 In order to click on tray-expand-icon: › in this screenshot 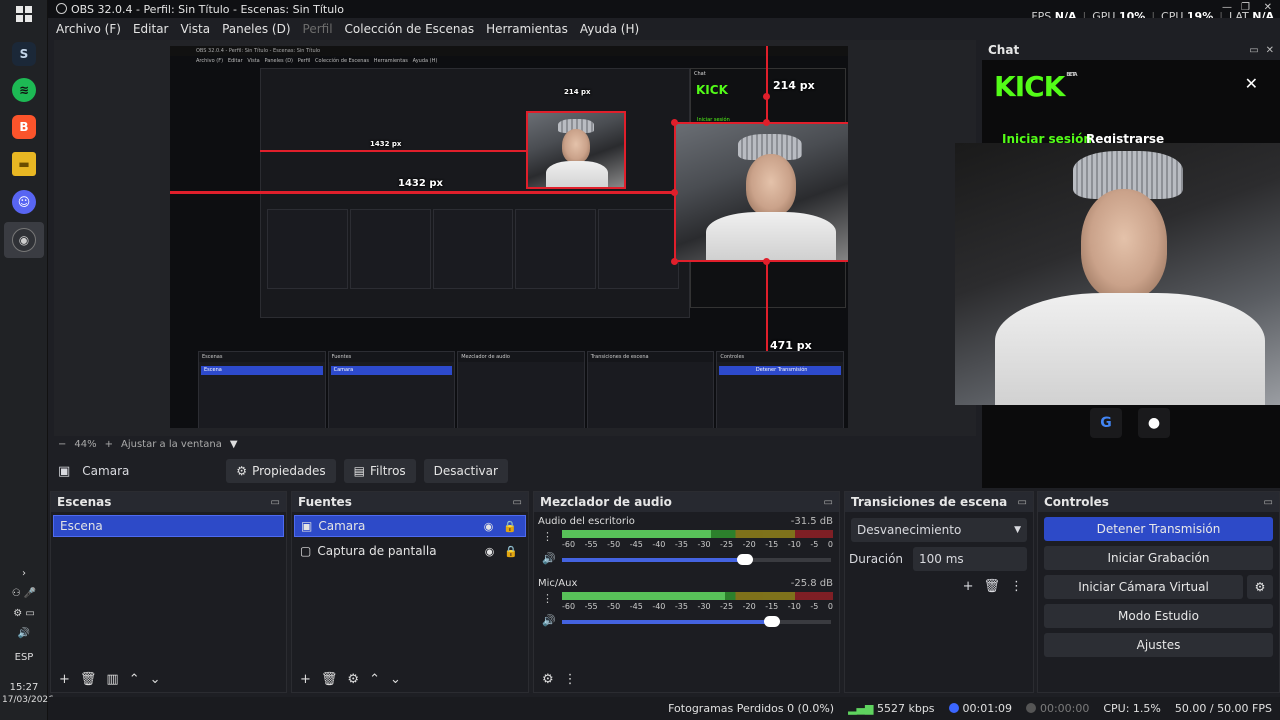, I will do `click(24, 573)`.